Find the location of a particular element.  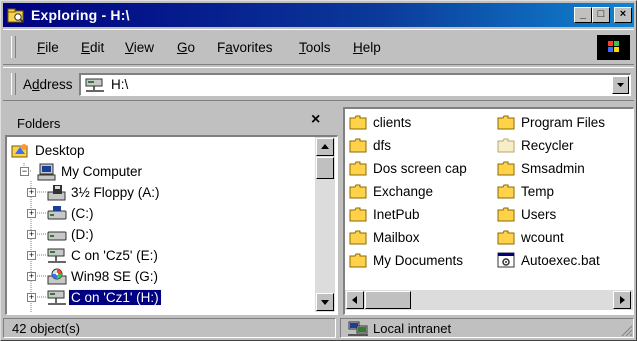

address-bar: Address H:\ is located at coordinates (318, 84).